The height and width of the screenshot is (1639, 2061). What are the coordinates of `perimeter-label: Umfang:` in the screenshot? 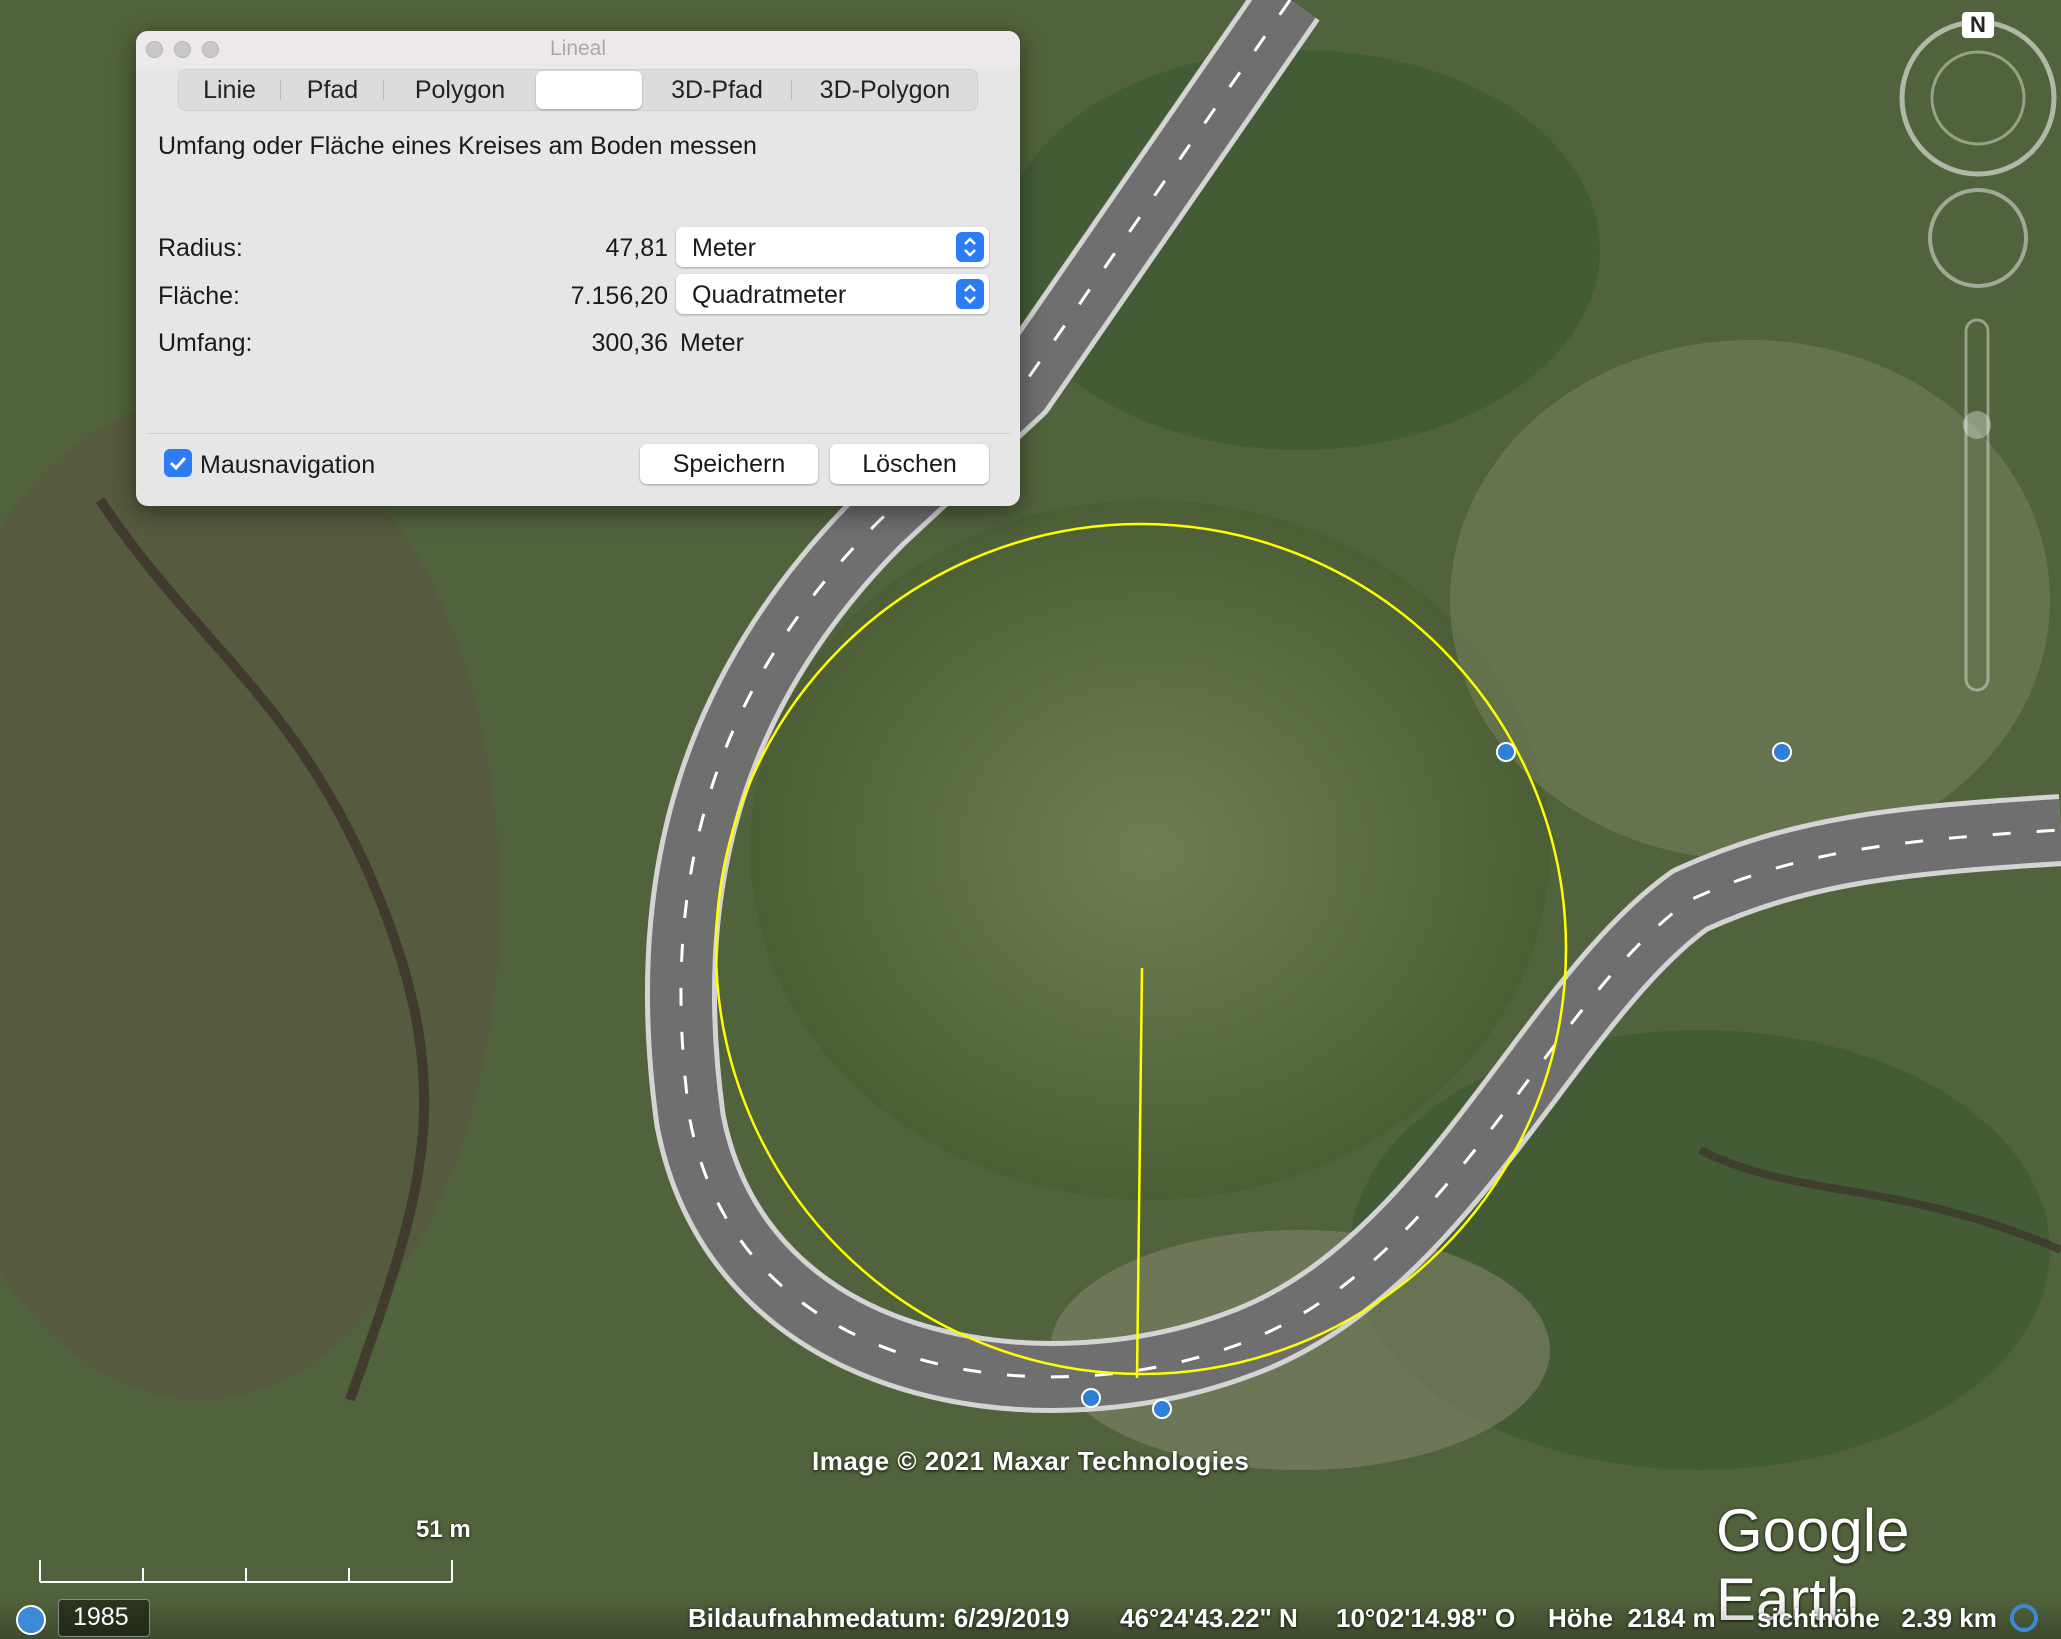 It's located at (205, 343).